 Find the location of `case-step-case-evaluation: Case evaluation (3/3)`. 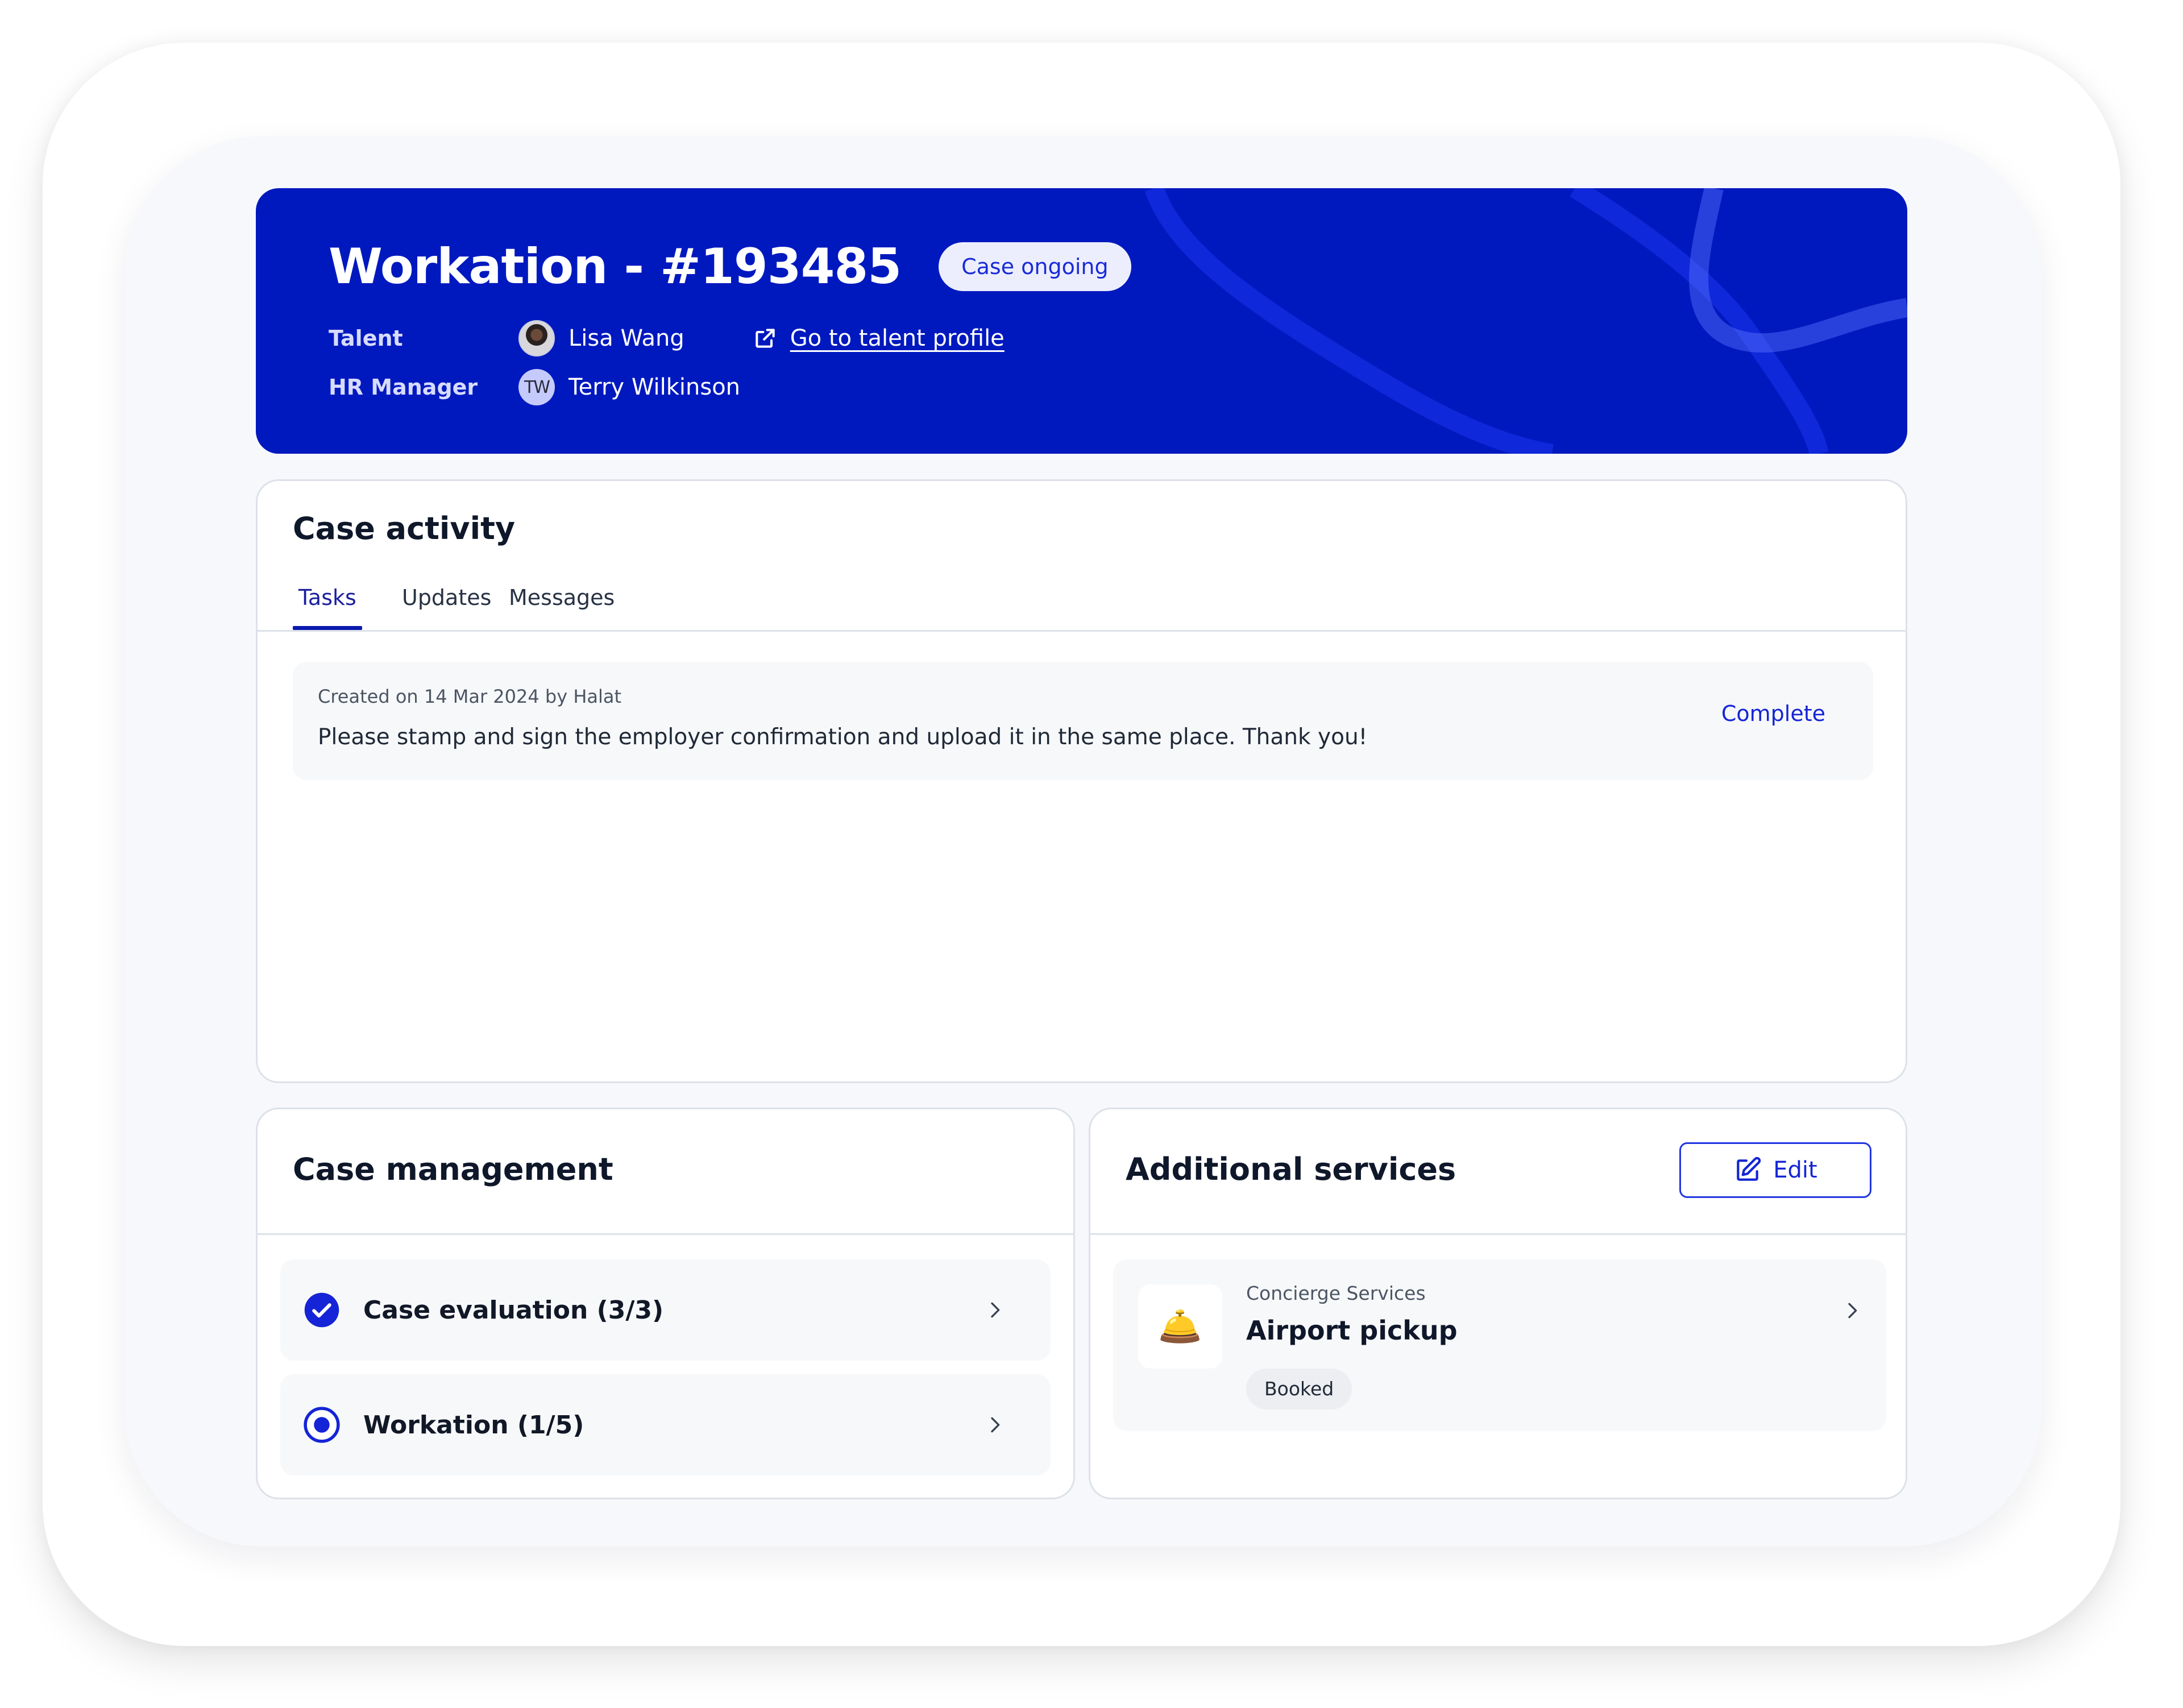

case-step-case-evaluation: Case evaluation (3/3) is located at coordinates (665, 1310).